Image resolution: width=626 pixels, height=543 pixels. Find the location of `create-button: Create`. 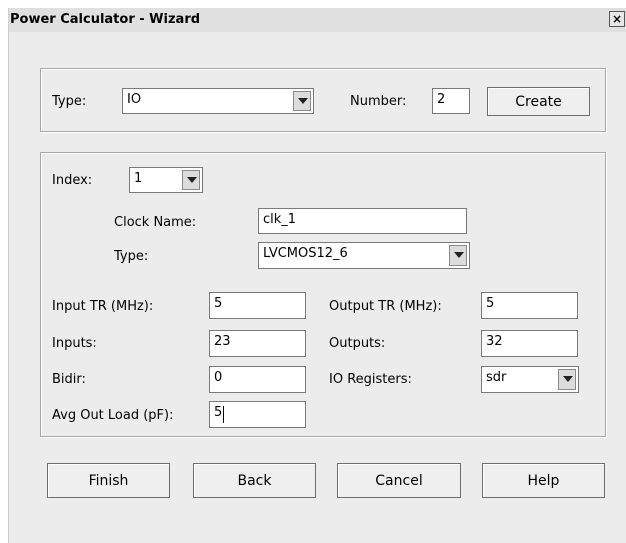

create-button: Create is located at coordinates (538, 101).